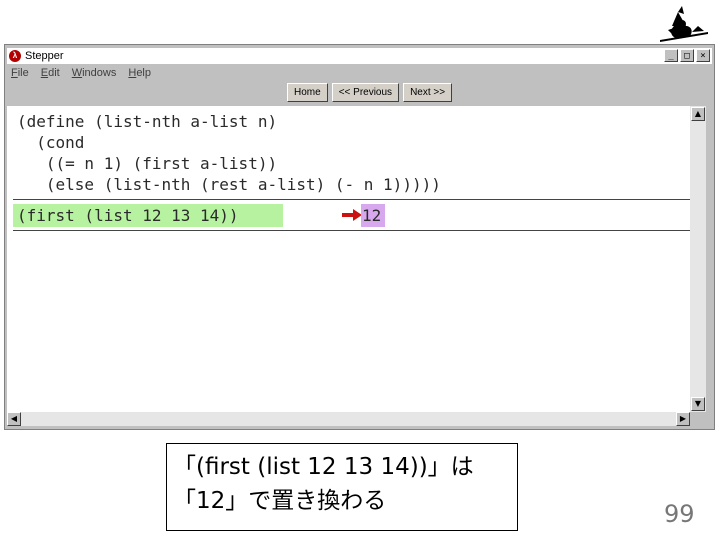  What do you see at coordinates (359, 56) in the screenshot?
I see `title-bar: λ Stepper _ □ ×` at bounding box center [359, 56].